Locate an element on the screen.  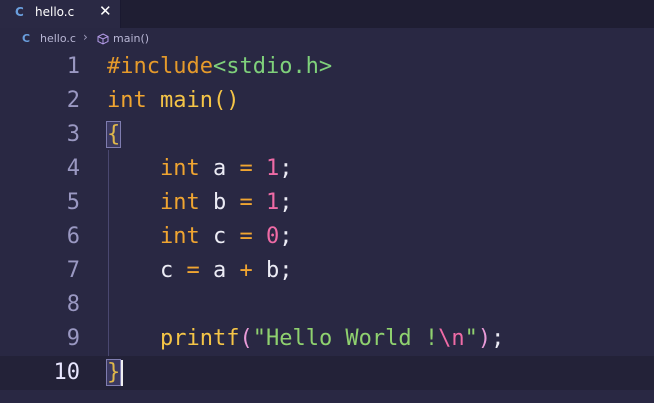
token-header: <stdio.h> is located at coordinates (272, 66).